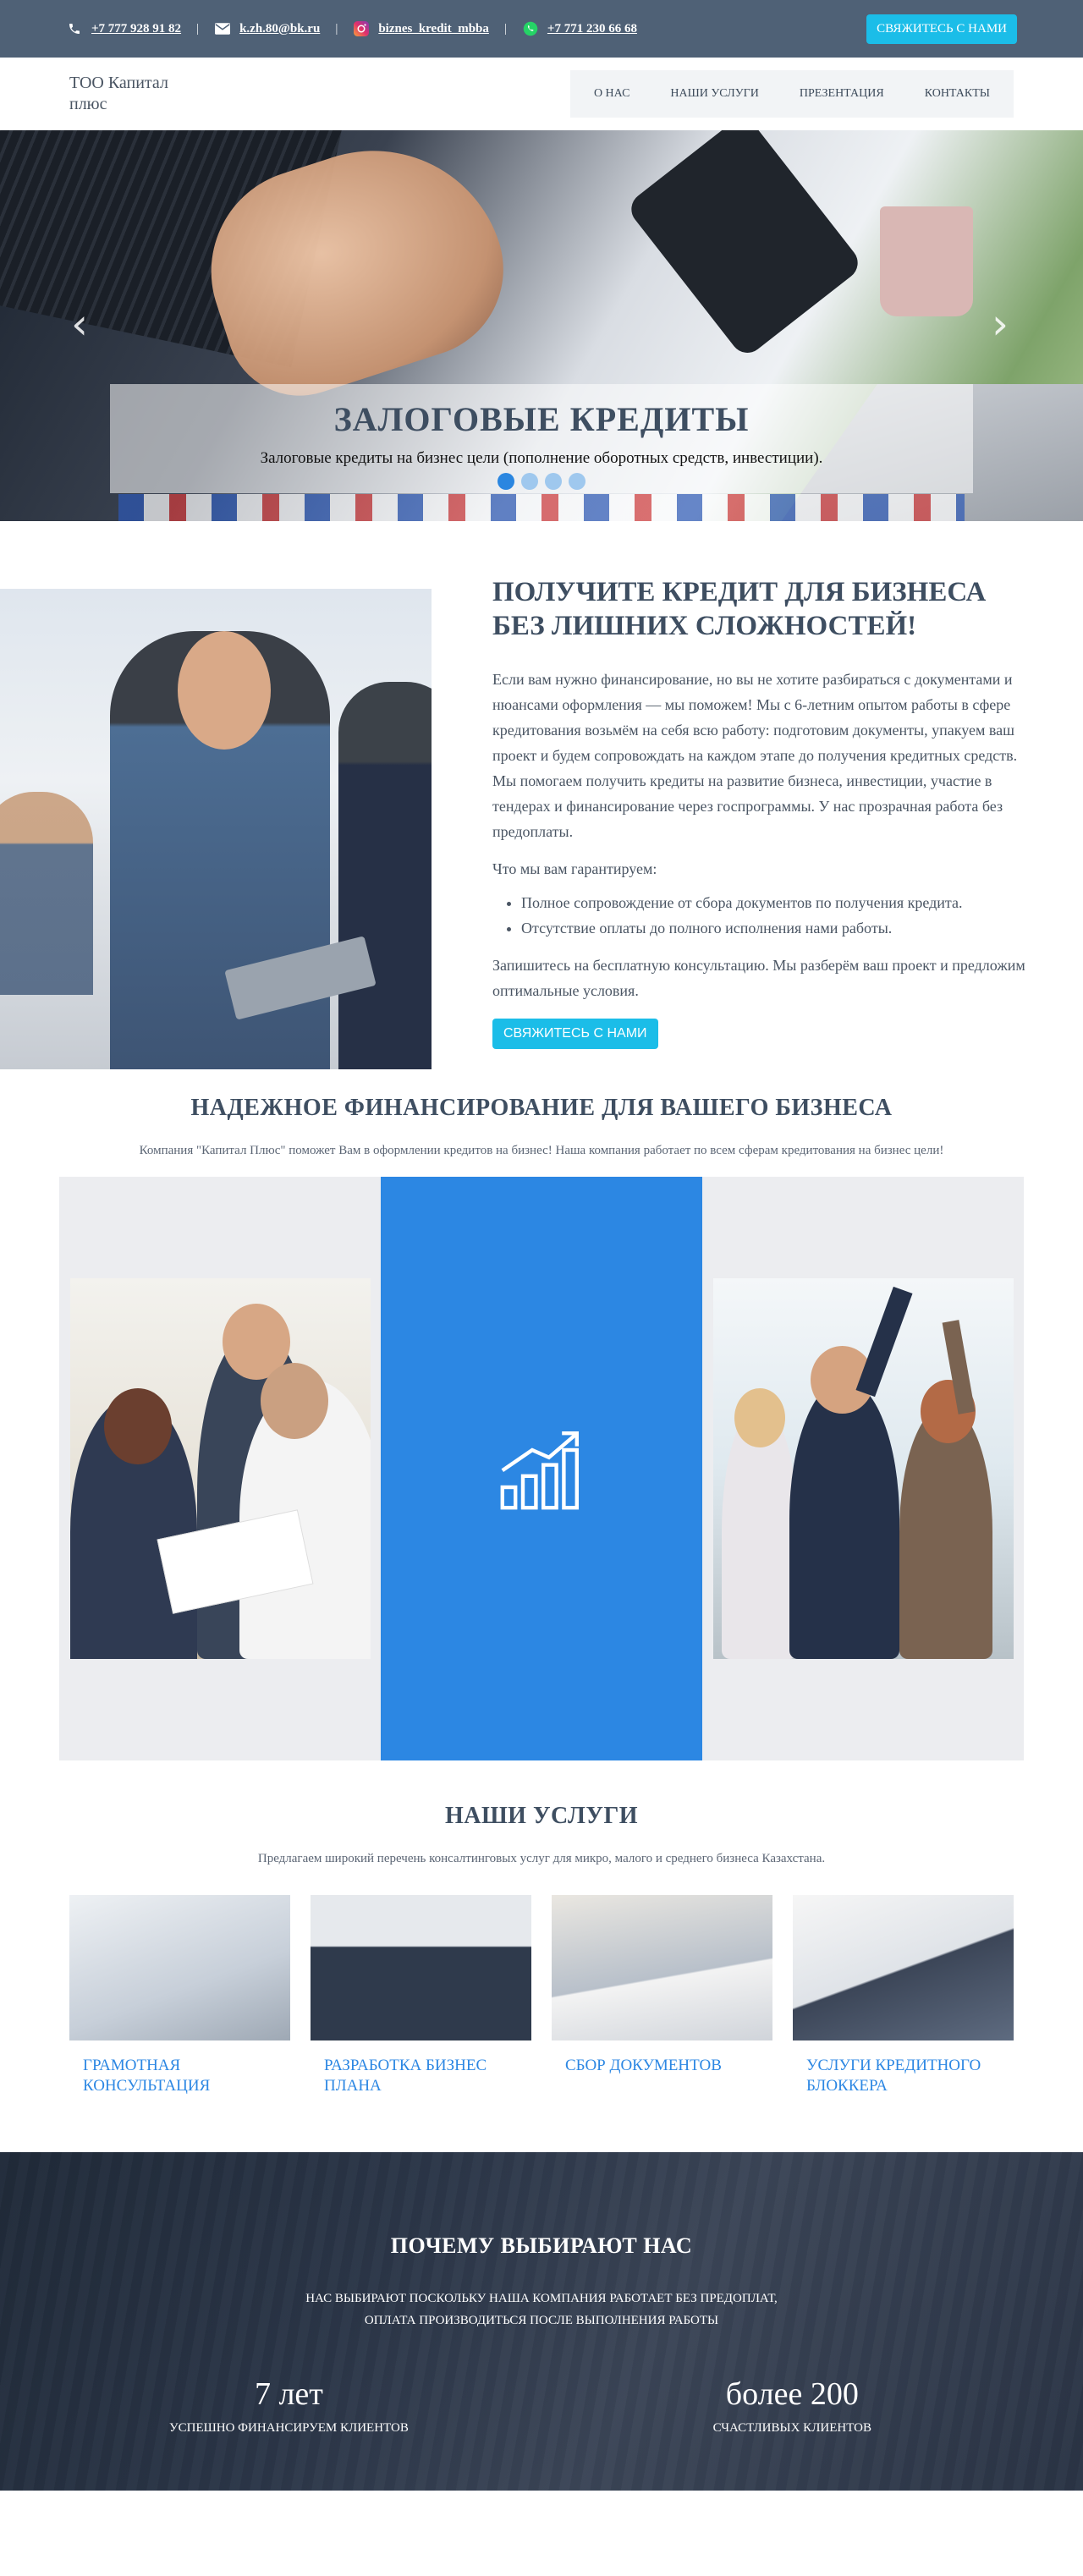 This screenshot has height=2576, width=1083. I want to click on service-card-consultation: Грамотная консультация, so click(179, 1995).